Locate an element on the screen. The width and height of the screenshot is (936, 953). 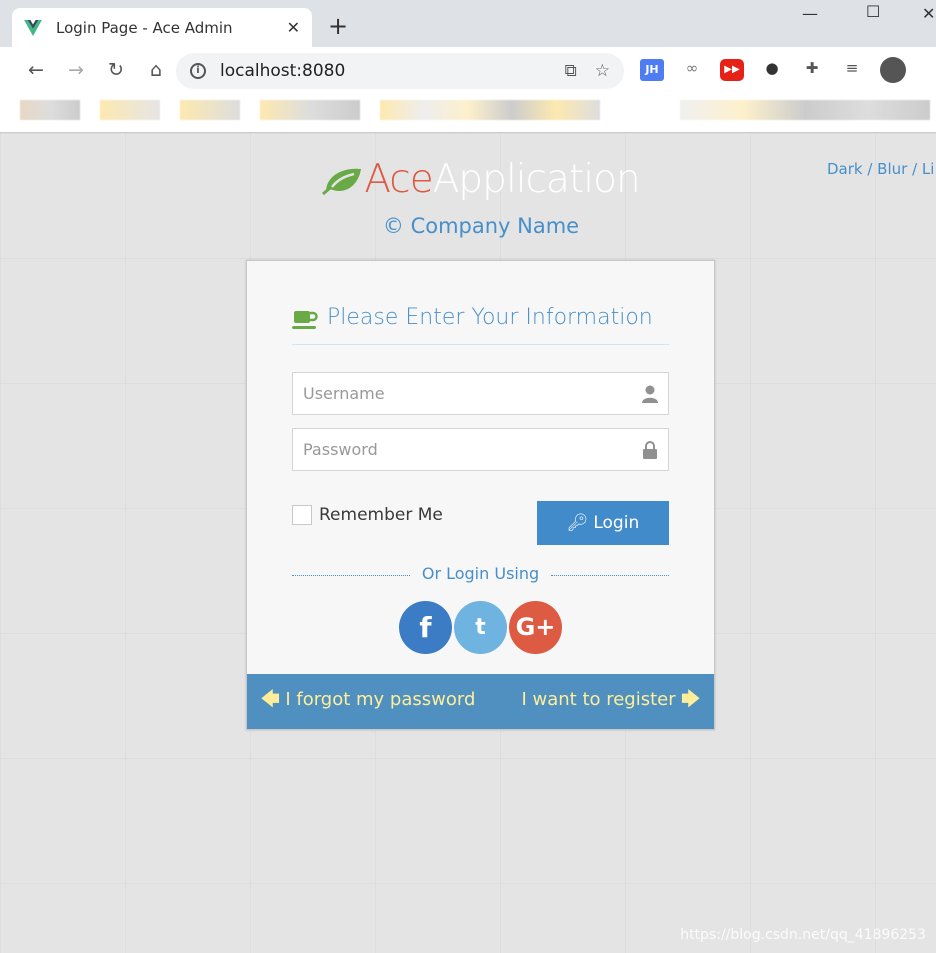
bookmarks-bar-blurred is located at coordinates (468, 113).